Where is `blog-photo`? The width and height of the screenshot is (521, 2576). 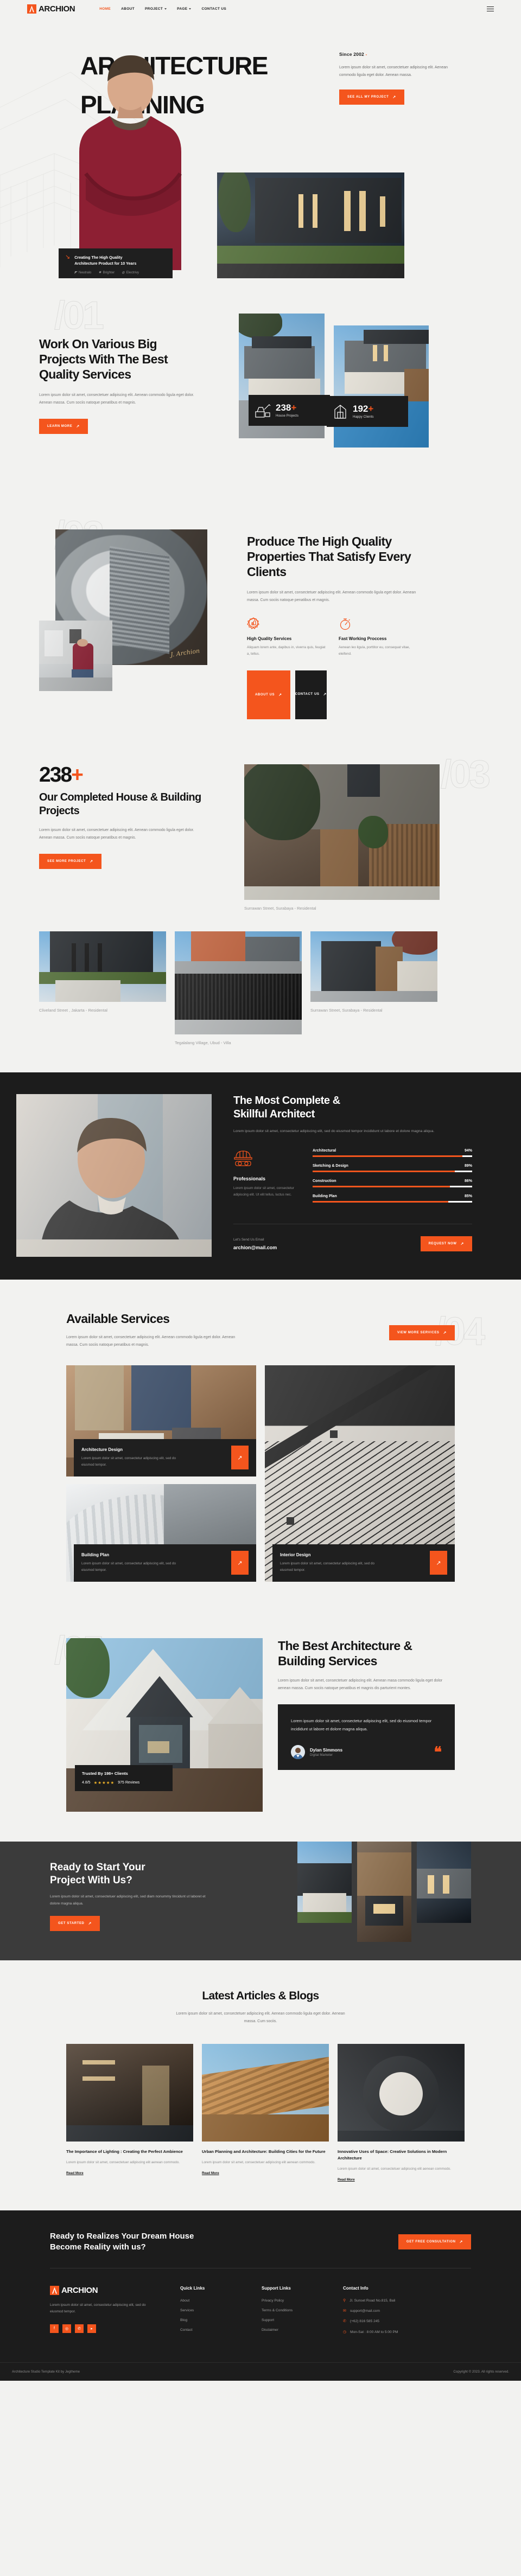
blog-photo is located at coordinates (130, 2093).